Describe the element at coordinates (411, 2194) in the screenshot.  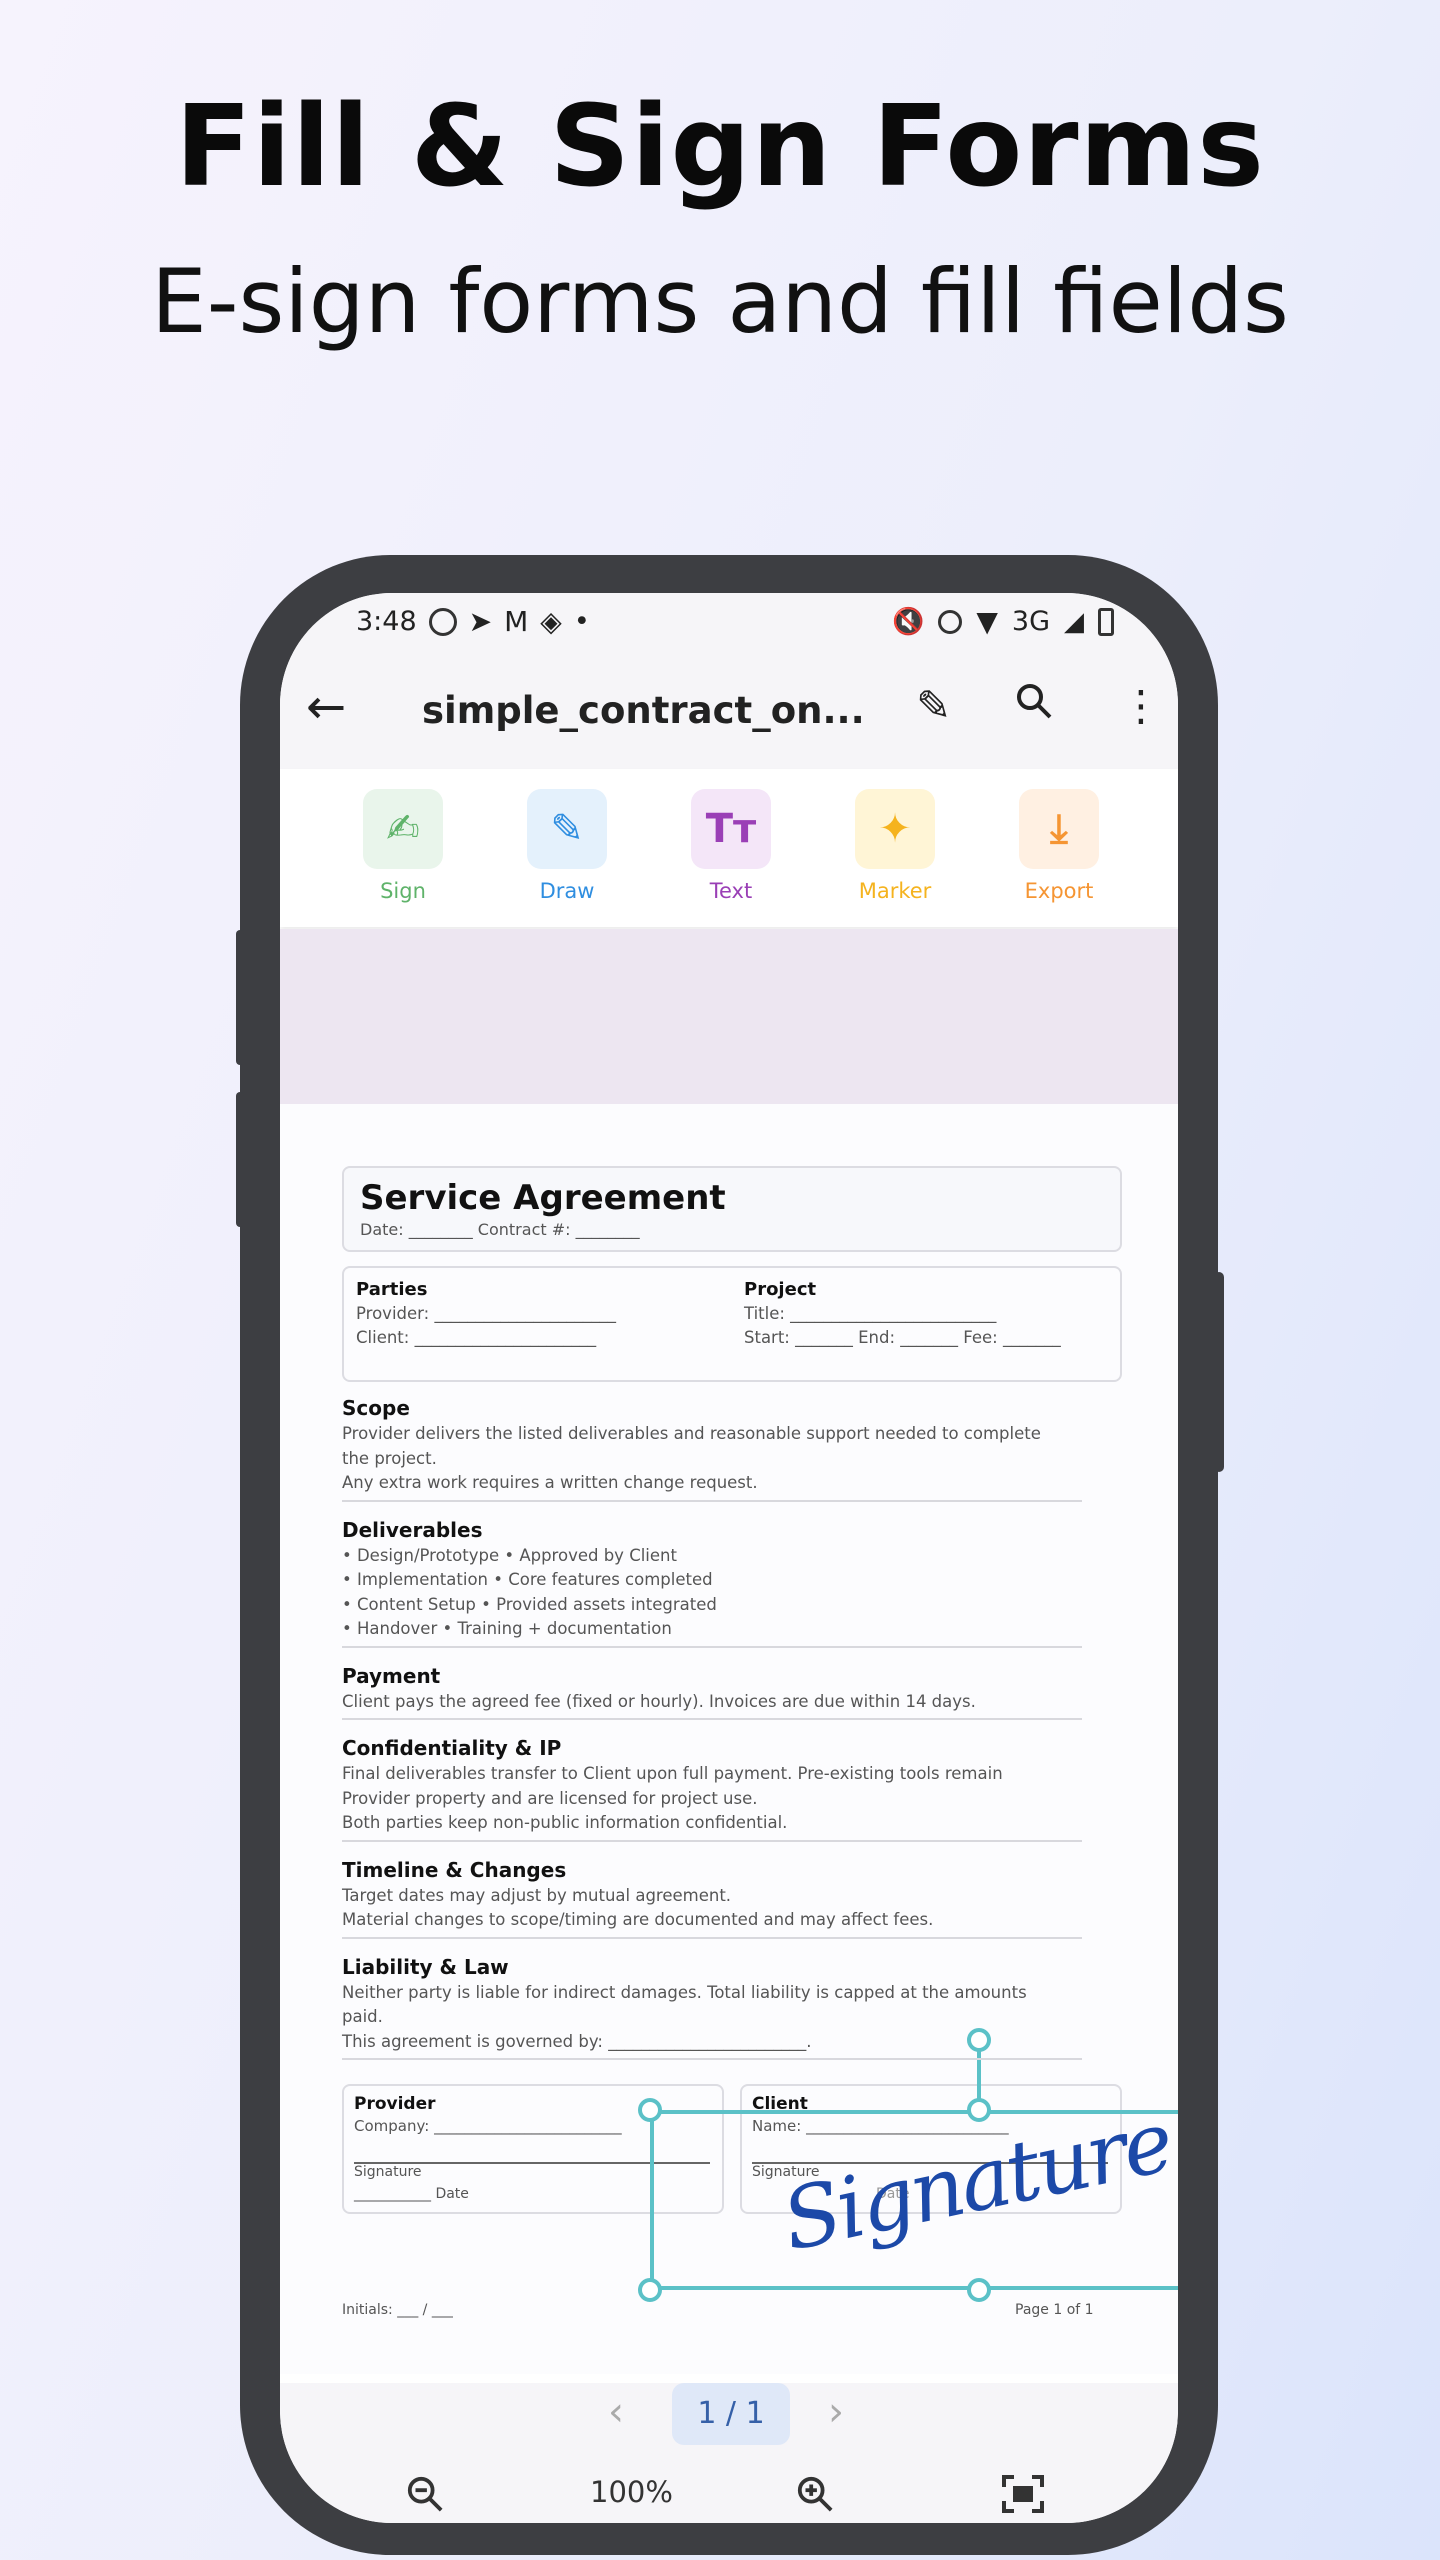
I see `provider-date-label: ___________ Date` at that location.